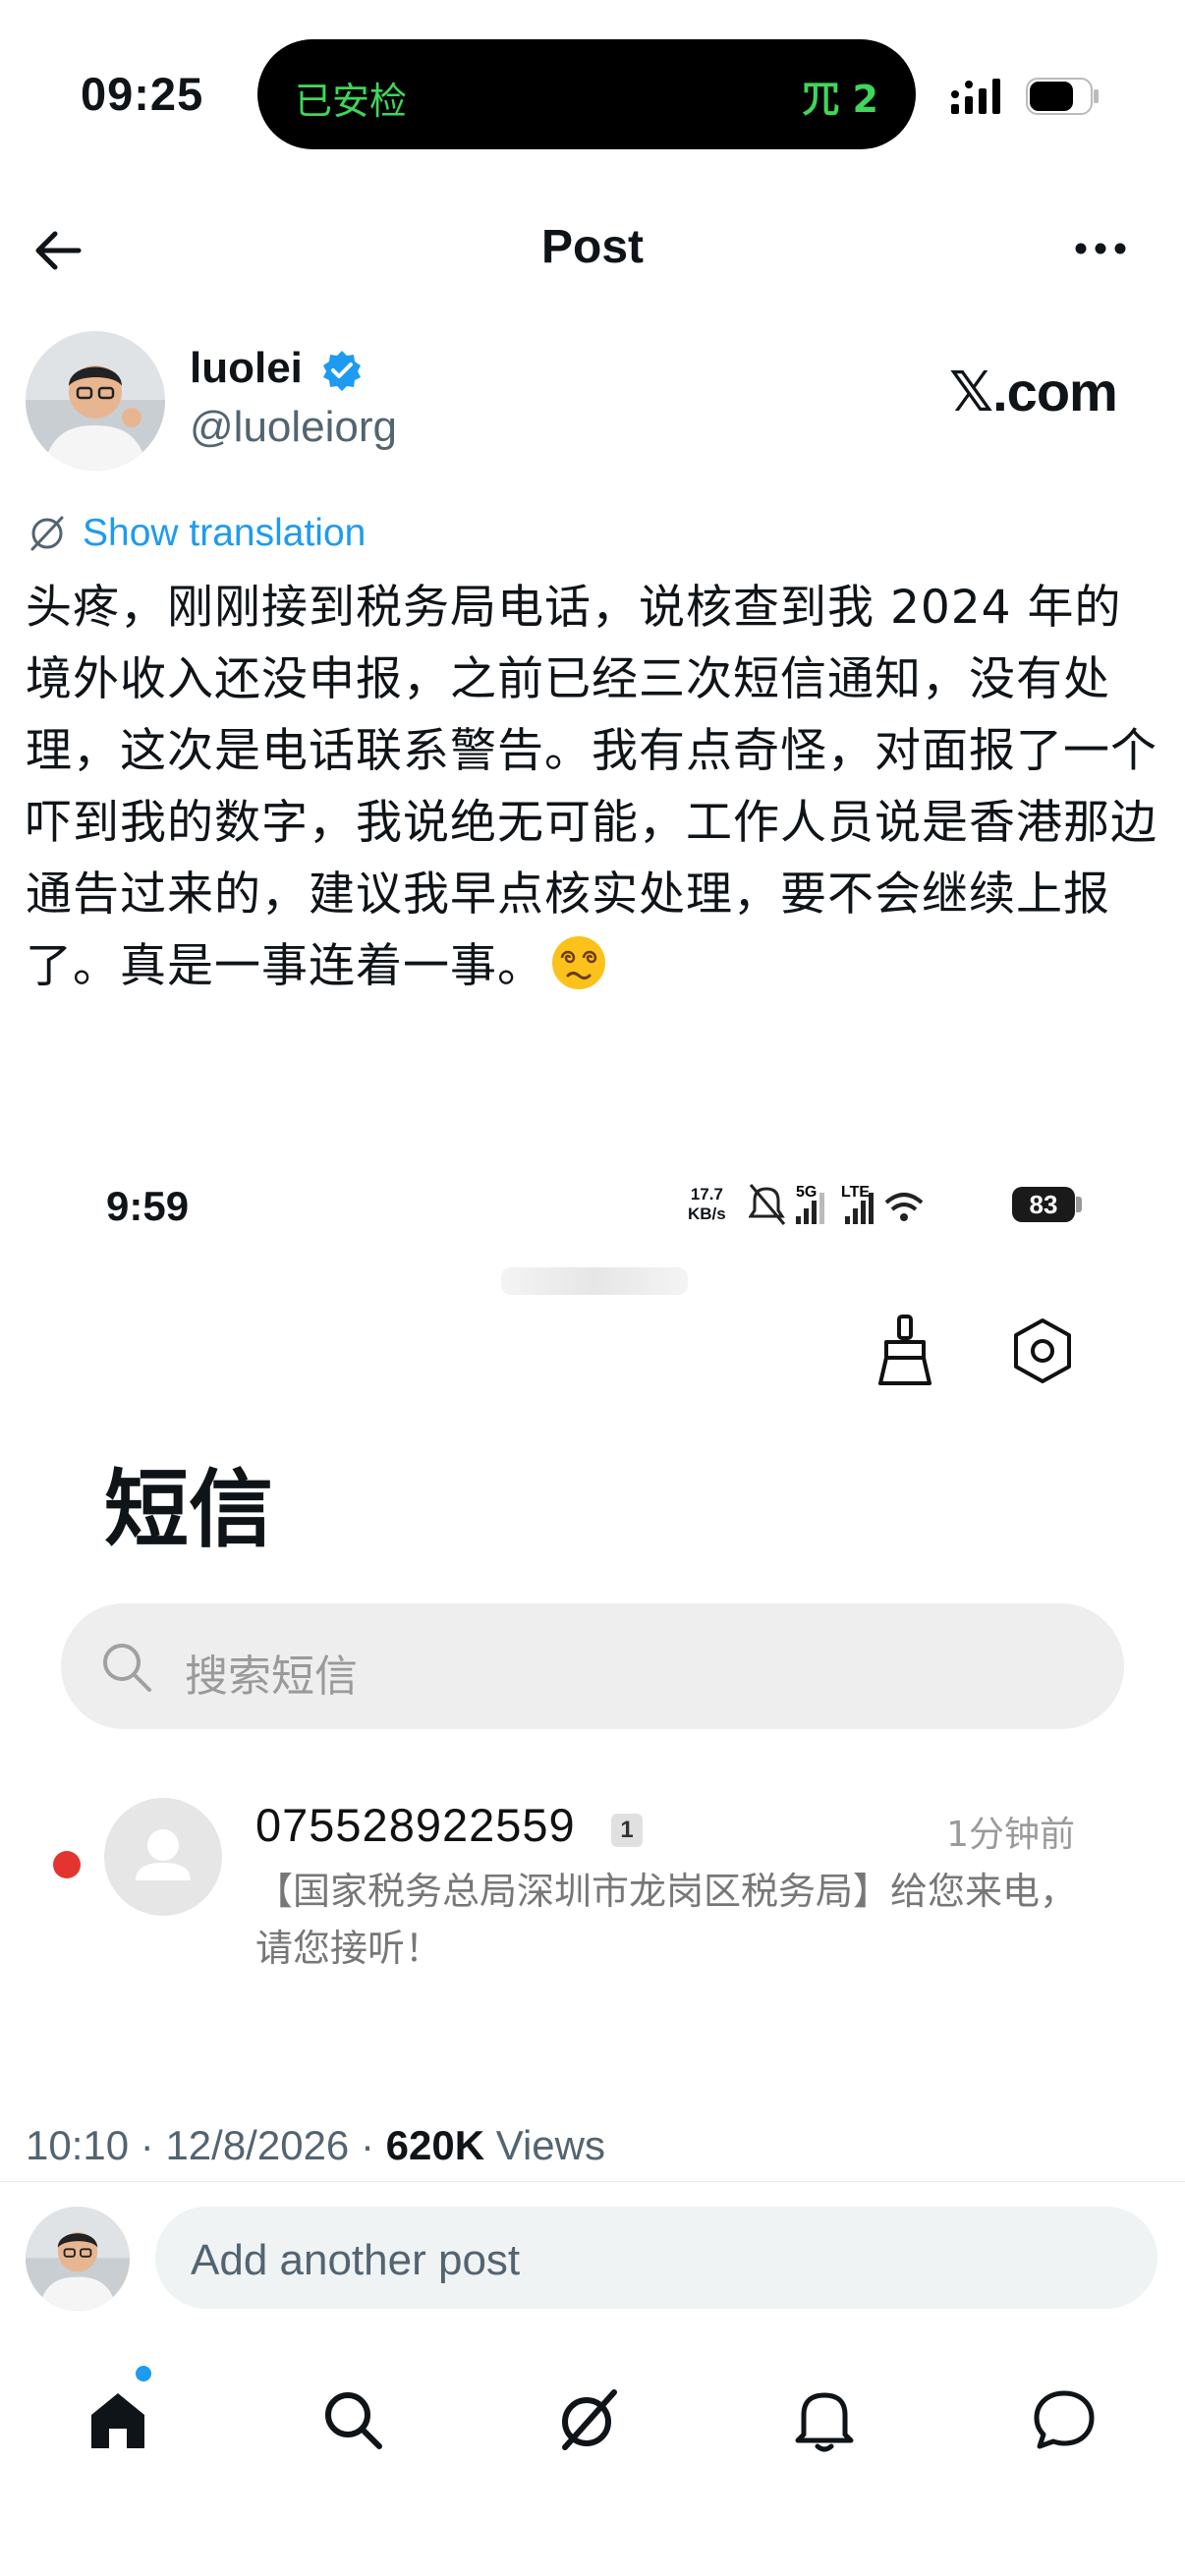  Describe the element at coordinates (594, 1281) in the screenshot. I see `blurred-region` at that location.